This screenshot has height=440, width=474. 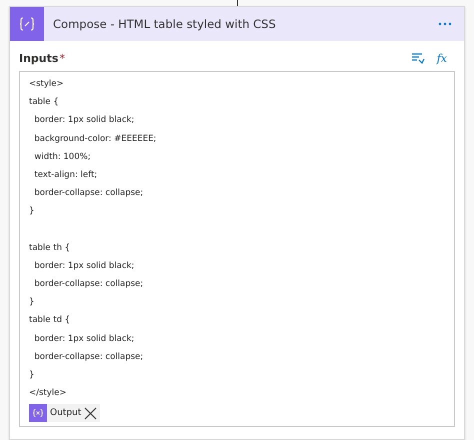 What do you see at coordinates (50, 321) in the screenshot?
I see `code-line: table td {` at bounding box center [50, 321].